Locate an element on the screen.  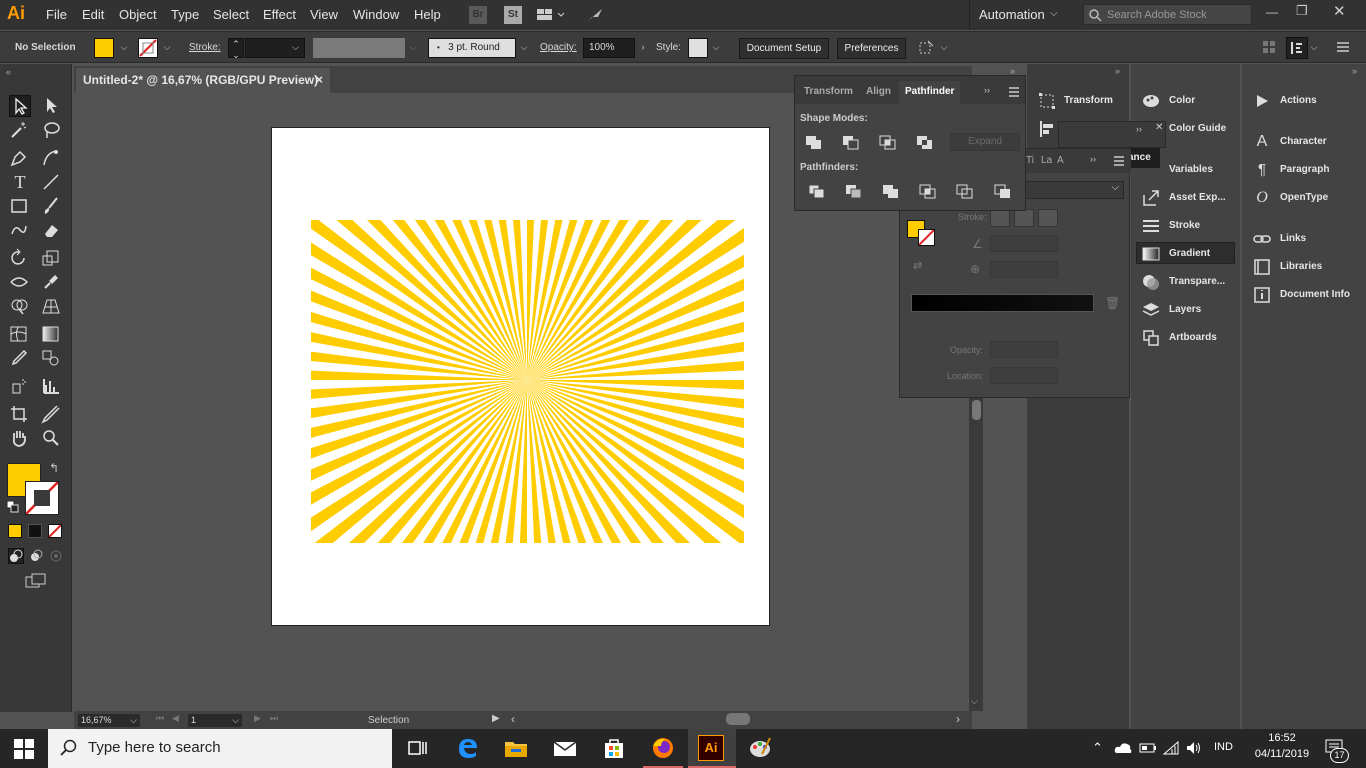
dock-variables: Variables is located at coordinates (1191, 169).